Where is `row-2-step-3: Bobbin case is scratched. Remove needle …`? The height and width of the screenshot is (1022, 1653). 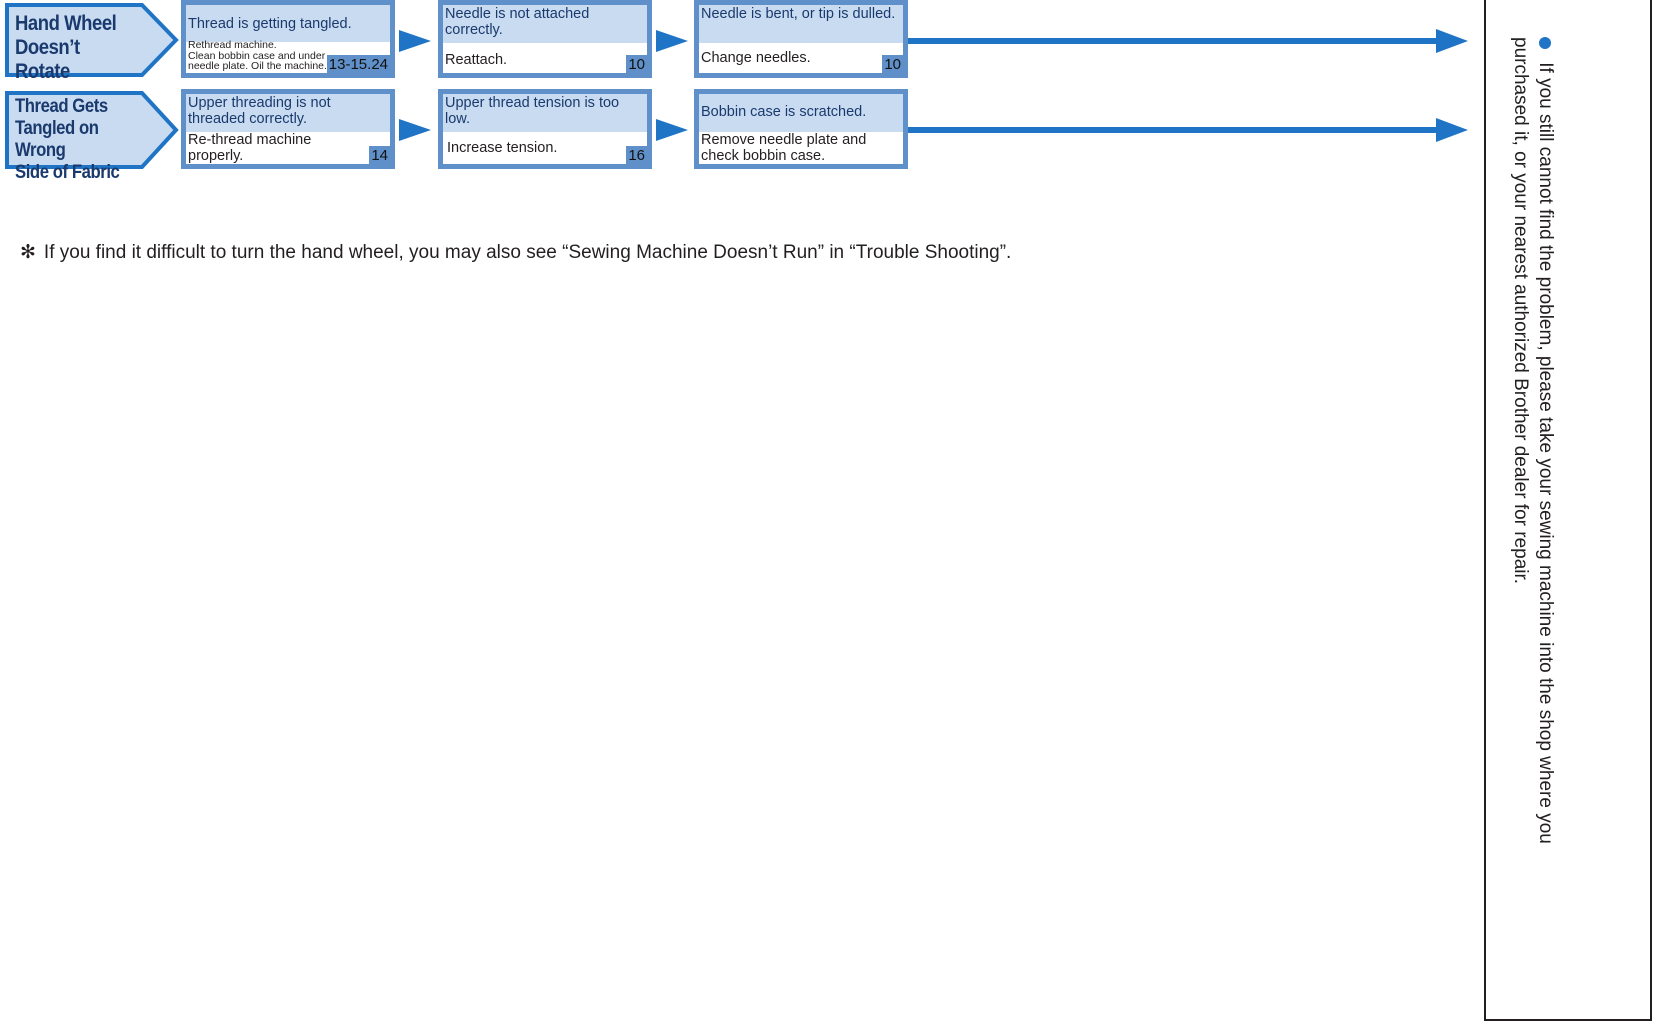
row-2-step-3: Bobbin case is scratched. Remove needle … is located at coordinates (801, 129).